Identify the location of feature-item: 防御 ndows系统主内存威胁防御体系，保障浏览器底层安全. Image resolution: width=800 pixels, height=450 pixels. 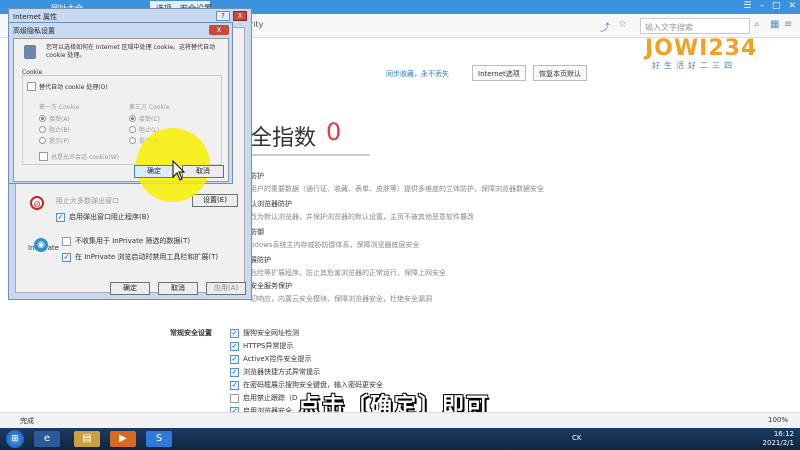
(335, 238).